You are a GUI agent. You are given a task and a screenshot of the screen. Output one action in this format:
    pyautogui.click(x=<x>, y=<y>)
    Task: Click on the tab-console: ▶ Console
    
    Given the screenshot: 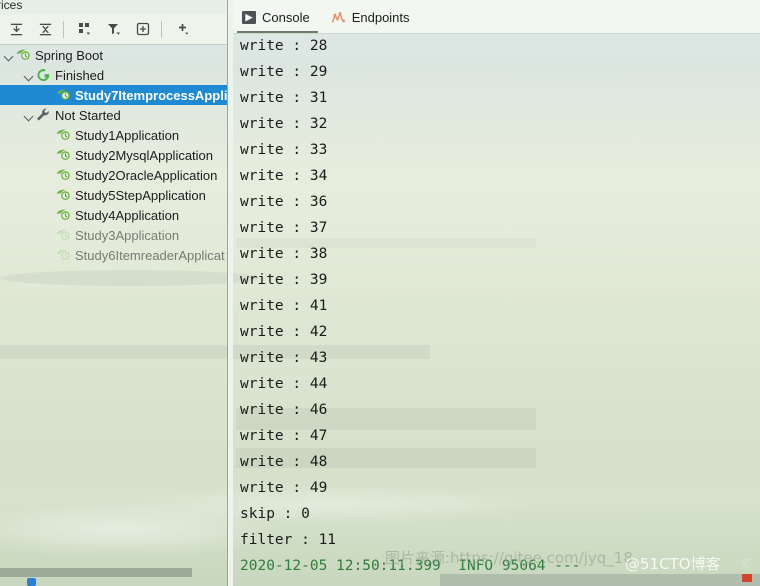 What is the action you would take?
    pyautogui.click(x=277, y=17)
    